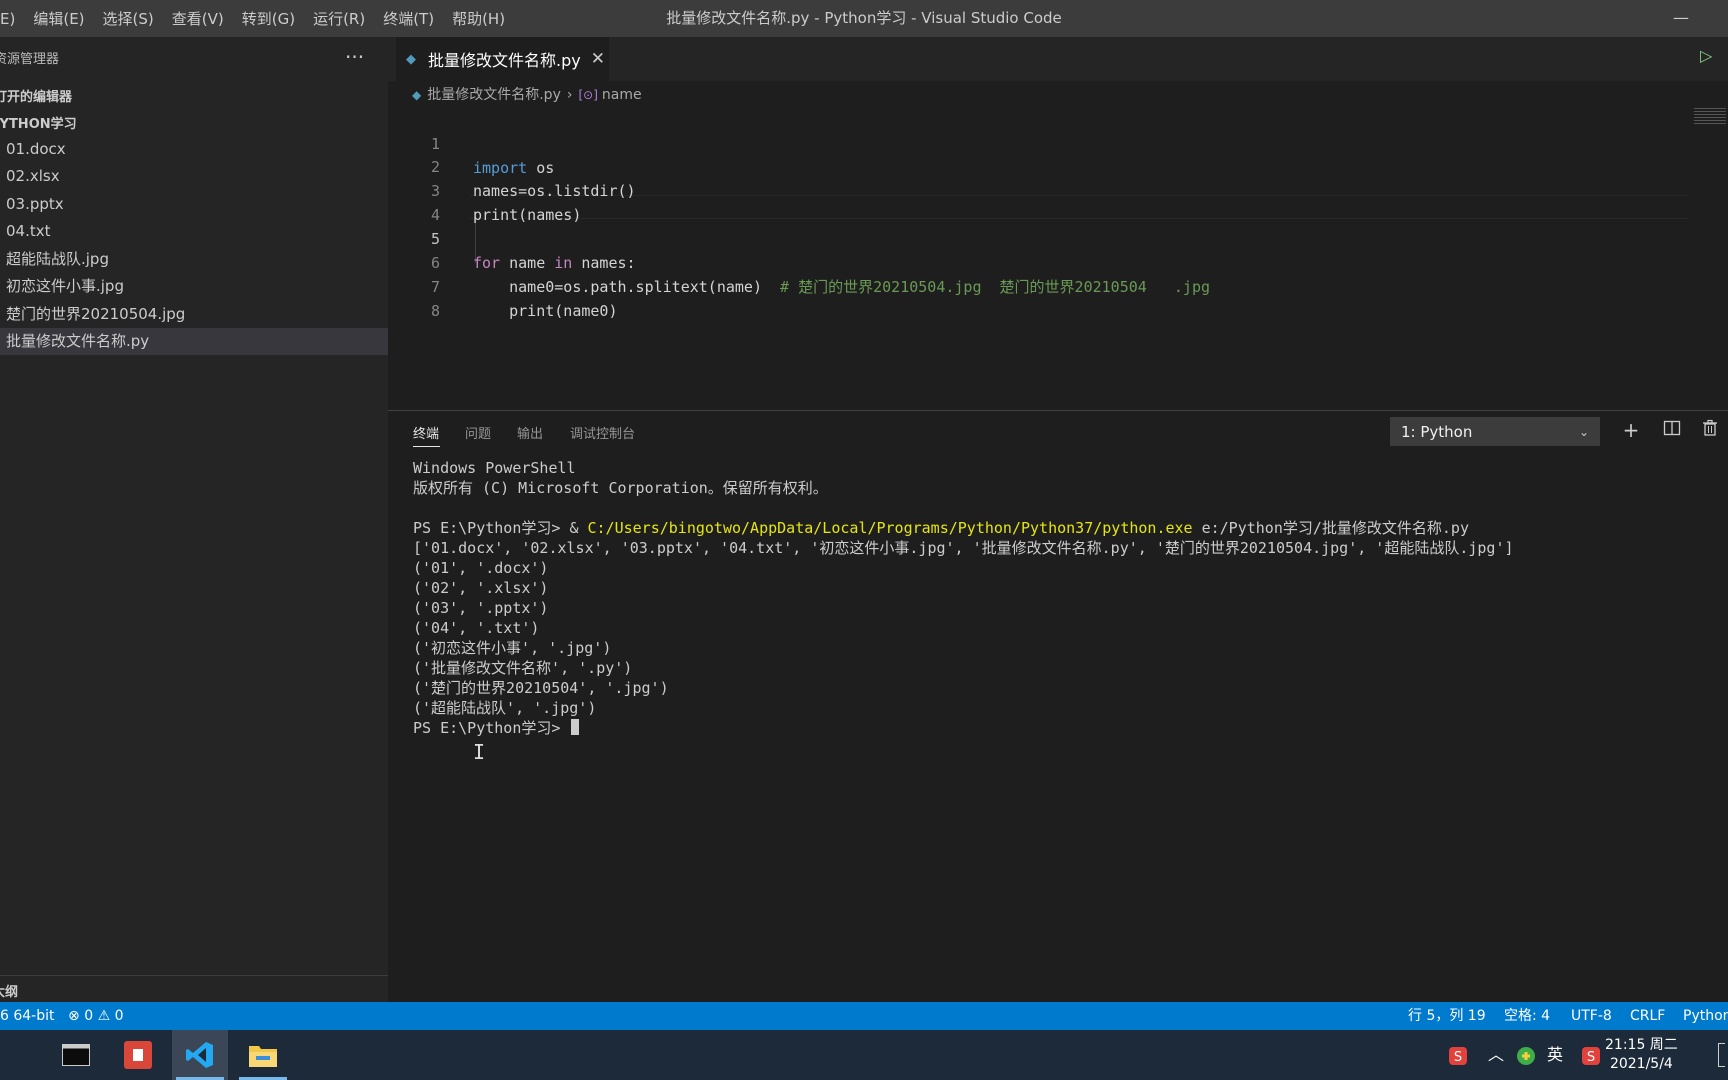 This screenshot has width=1728, height=1080. I want to click on code-line: 1 import os, so click(1038, 142).